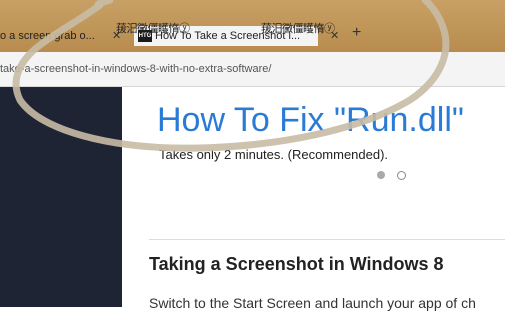 The height and width of the screenshot is (311, 505). What do you see at coordinates (356, 33) in the screenshot?
I see `new-tab-icon: +` at bounding box center [356, 33].